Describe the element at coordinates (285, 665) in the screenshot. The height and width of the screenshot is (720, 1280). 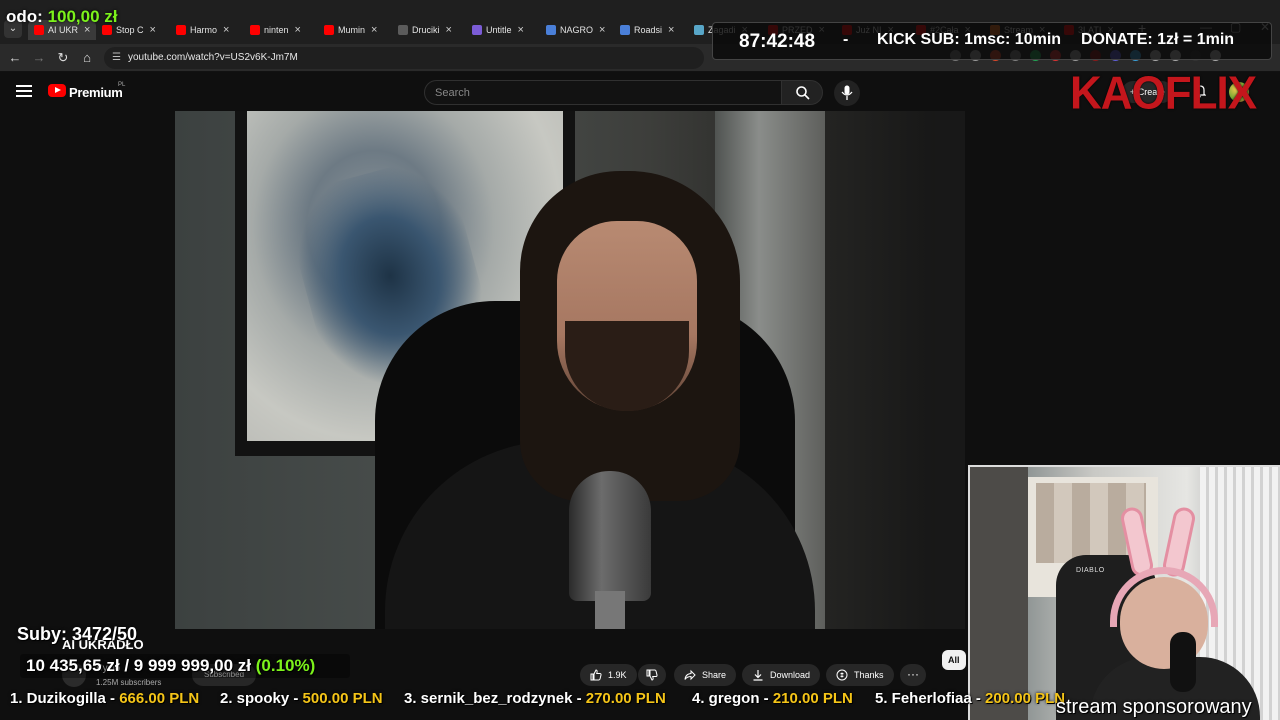
I see `goal-percent: (0.10%)` at that location.